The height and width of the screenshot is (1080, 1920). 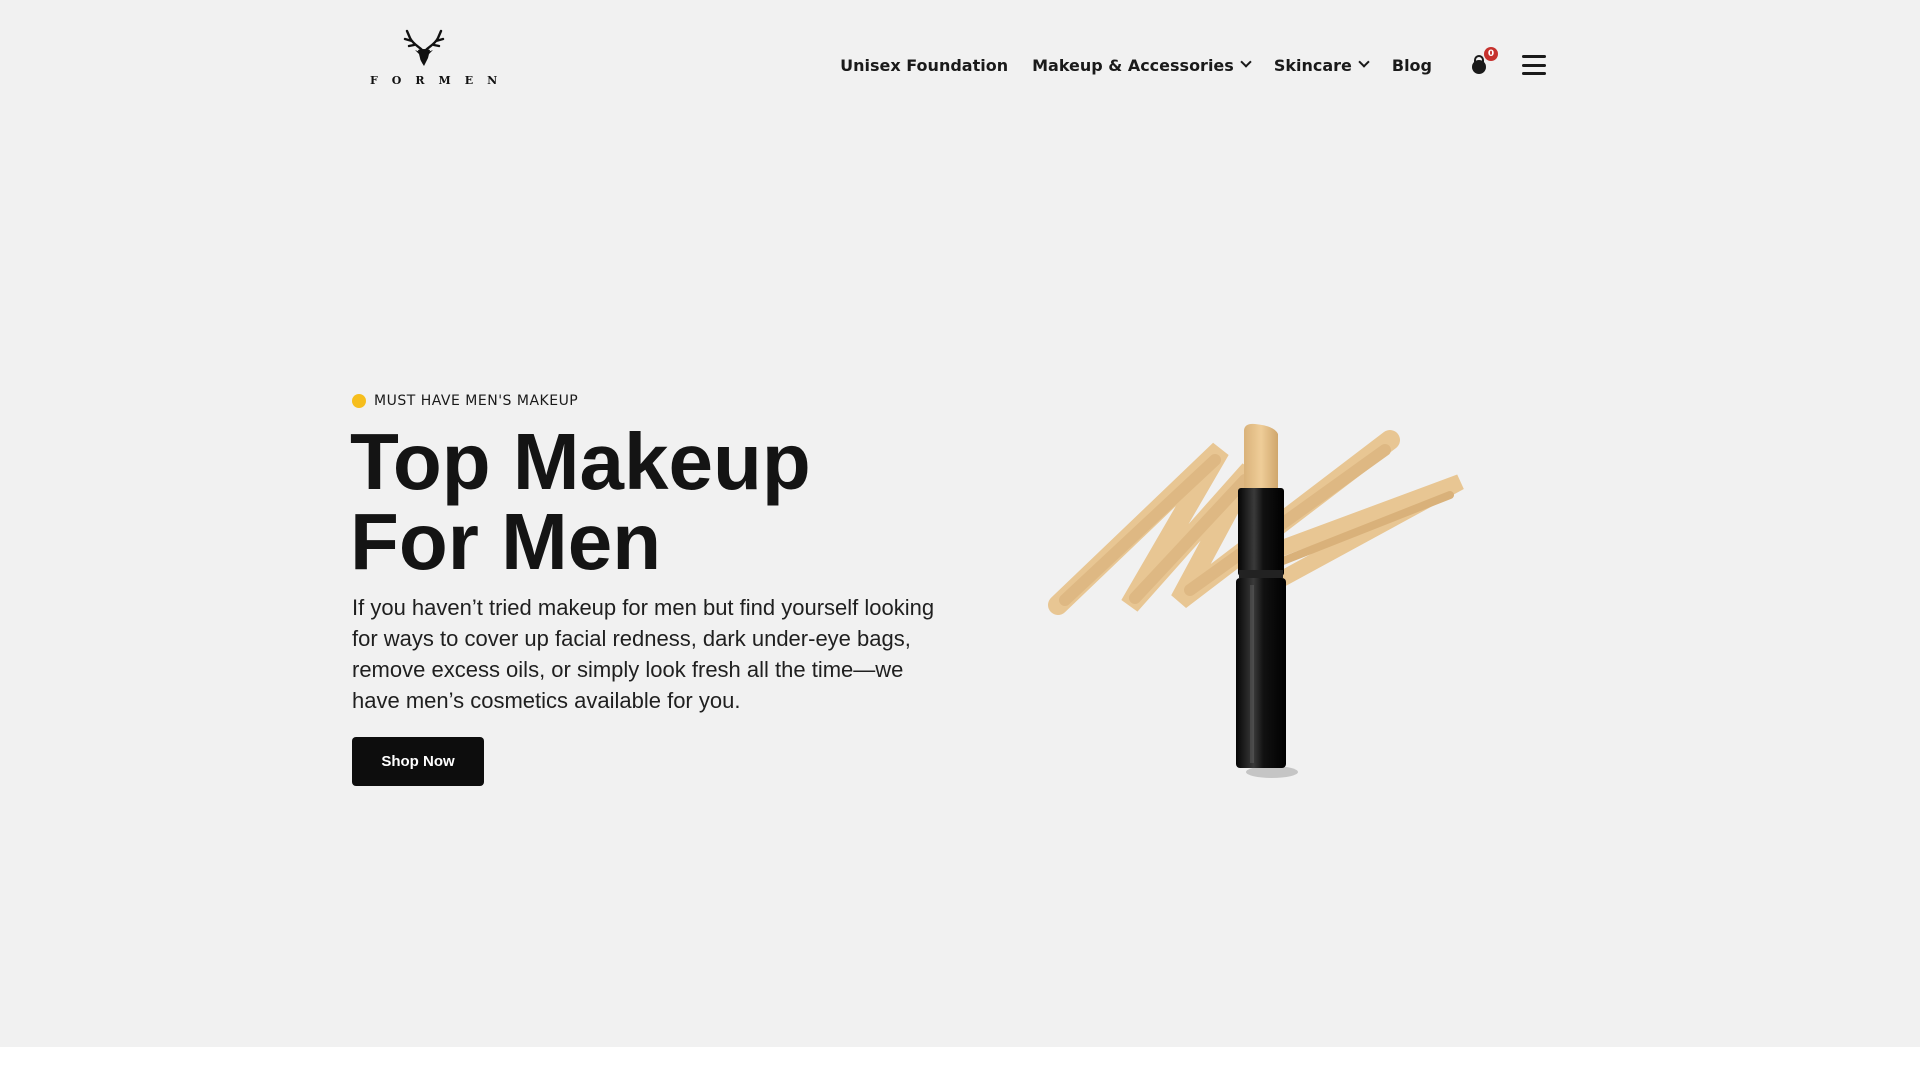 I want to click on hero-title: Top Makeup For Men, so click(x=580, y=502).